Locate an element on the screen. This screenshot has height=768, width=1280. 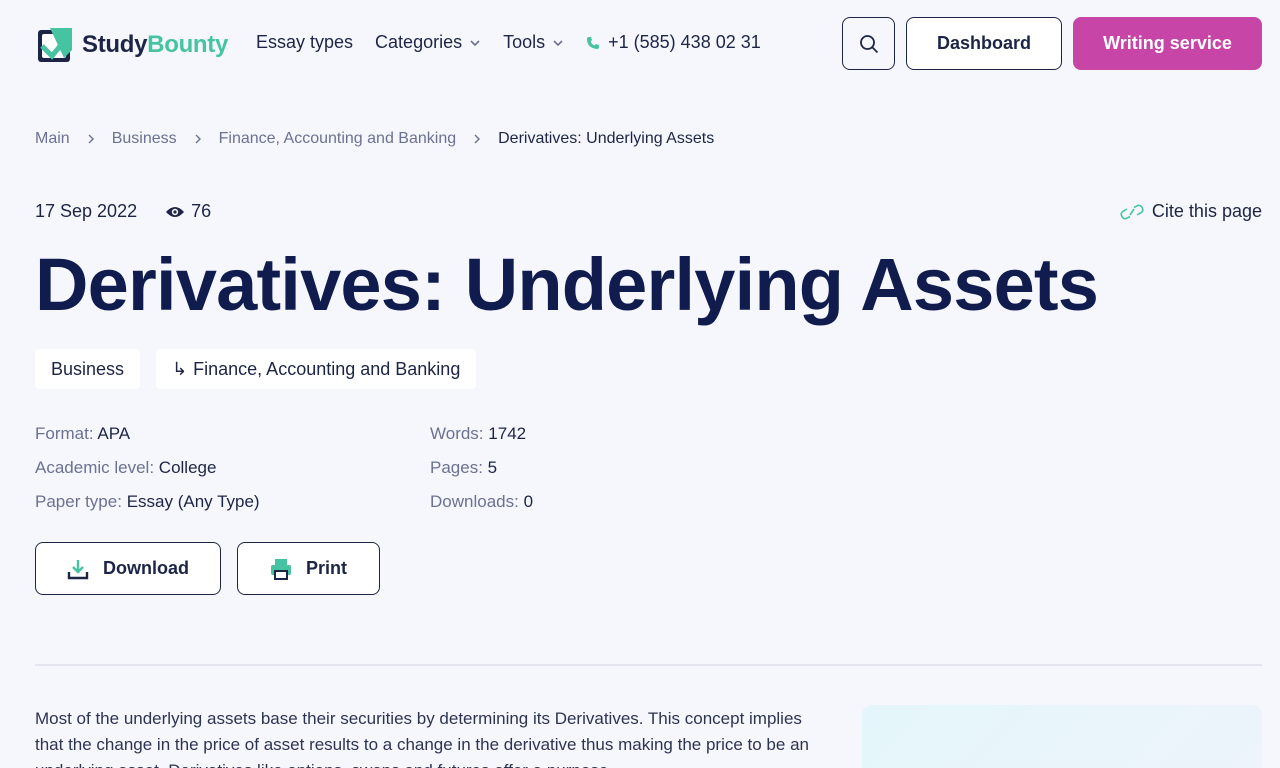
cite-this-page: Cite this page is located at coordinates (1191, 211).